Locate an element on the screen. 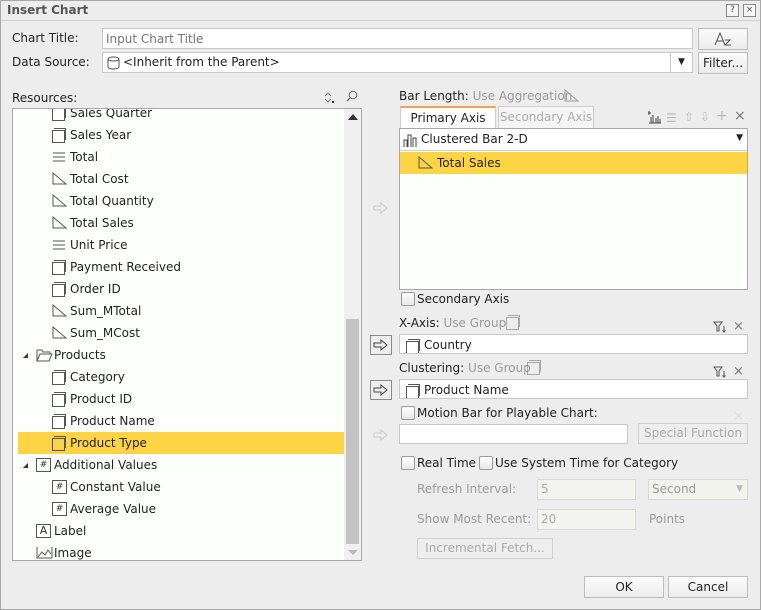 The image size is (761, 610). secondary-axis-label: Secondary Axis is located at coordinates (463, 299).